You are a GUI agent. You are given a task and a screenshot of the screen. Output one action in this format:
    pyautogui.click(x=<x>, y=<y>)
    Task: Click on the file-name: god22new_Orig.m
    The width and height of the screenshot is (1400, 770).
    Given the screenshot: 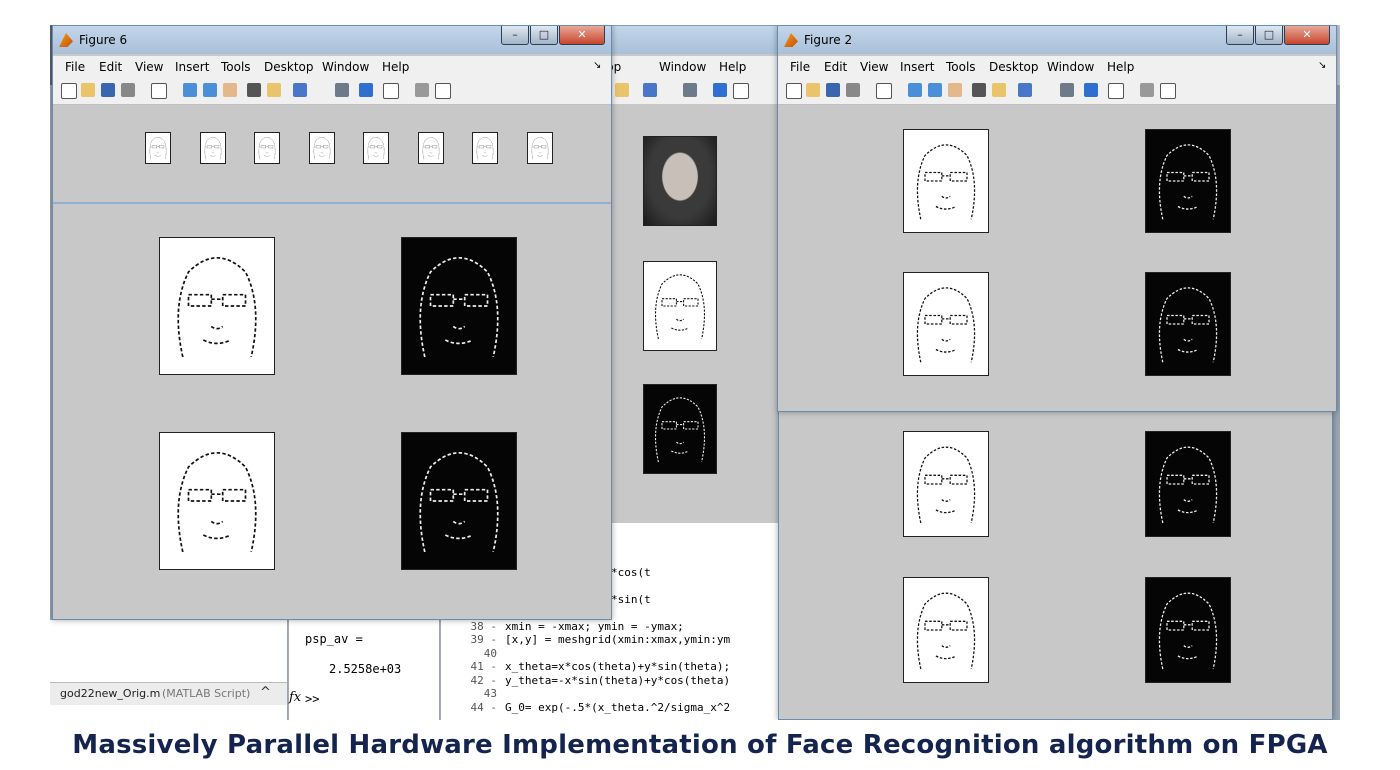 What is the action you would take?
    pyautogui.click(x=110, y=693)
    